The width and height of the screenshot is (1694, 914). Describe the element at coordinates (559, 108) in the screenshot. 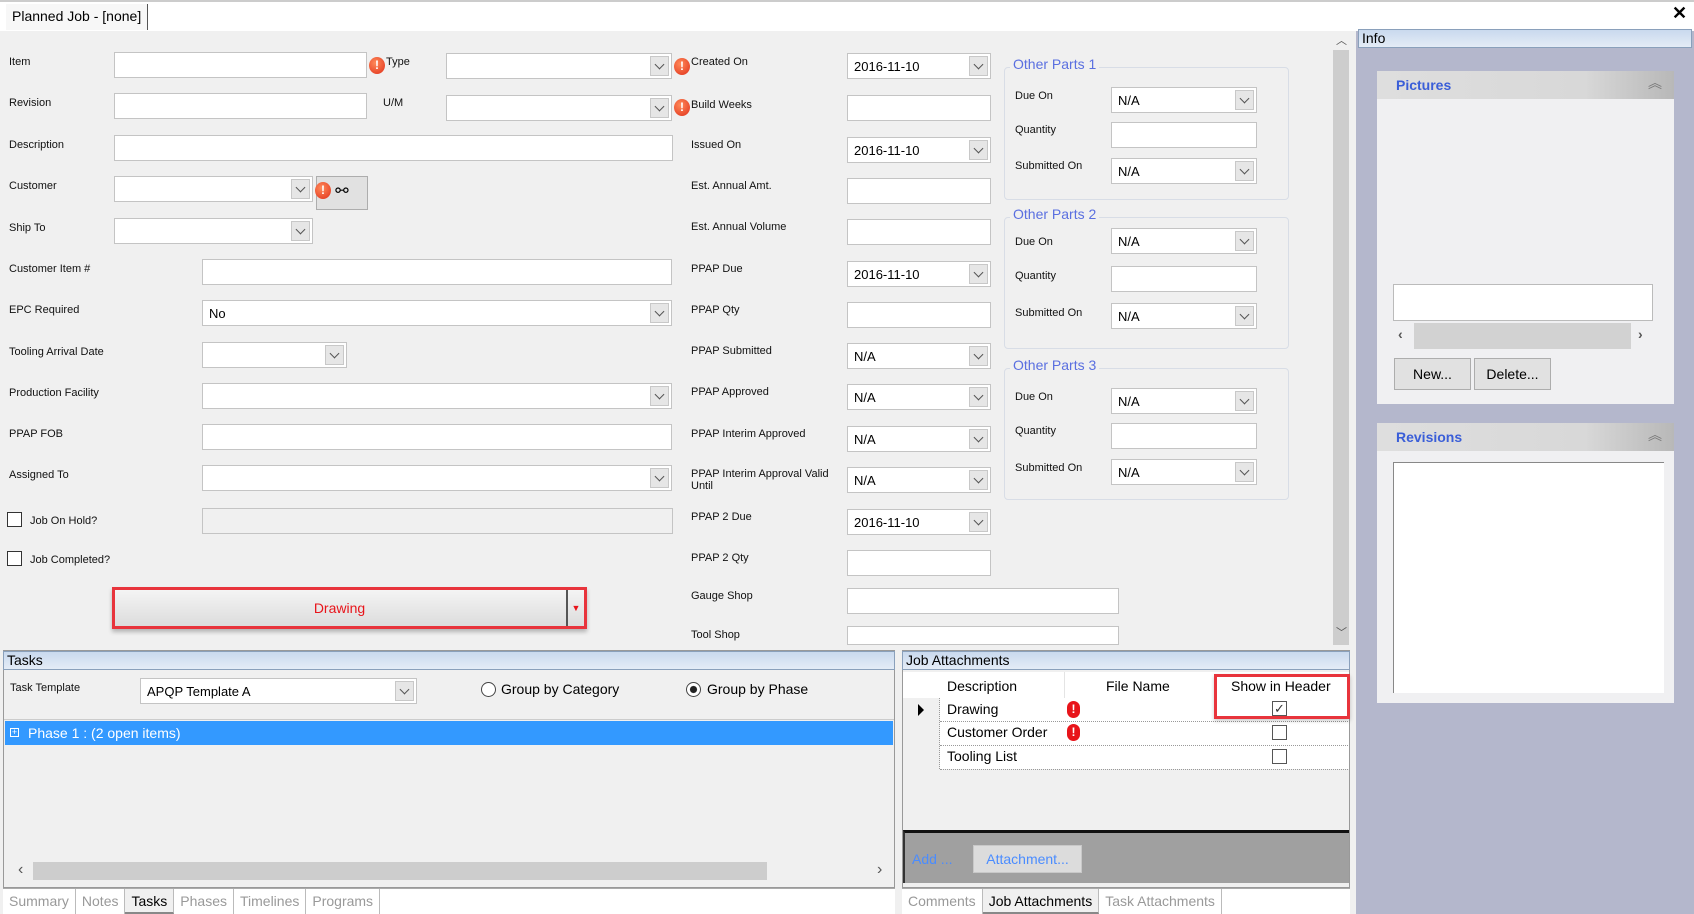

I see `um-select` at that location.